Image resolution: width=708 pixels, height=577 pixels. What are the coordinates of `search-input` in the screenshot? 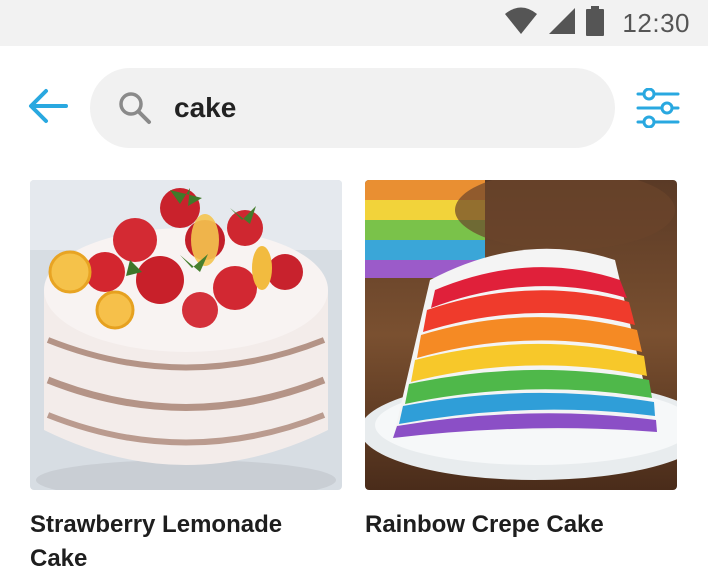 It's located at (374, 108).